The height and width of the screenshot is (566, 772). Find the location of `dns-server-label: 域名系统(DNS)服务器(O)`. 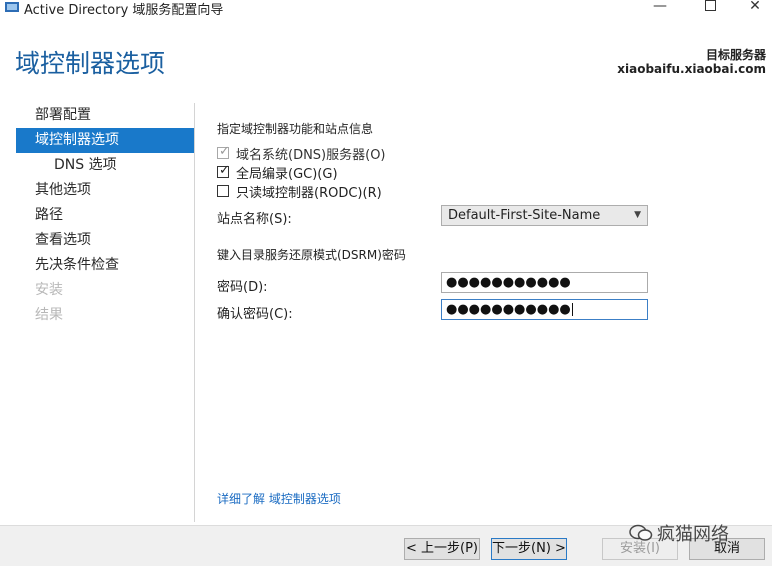

dns-server-label: 域名系统(DNS)服务器(O) is located at coordinates (311, 155).